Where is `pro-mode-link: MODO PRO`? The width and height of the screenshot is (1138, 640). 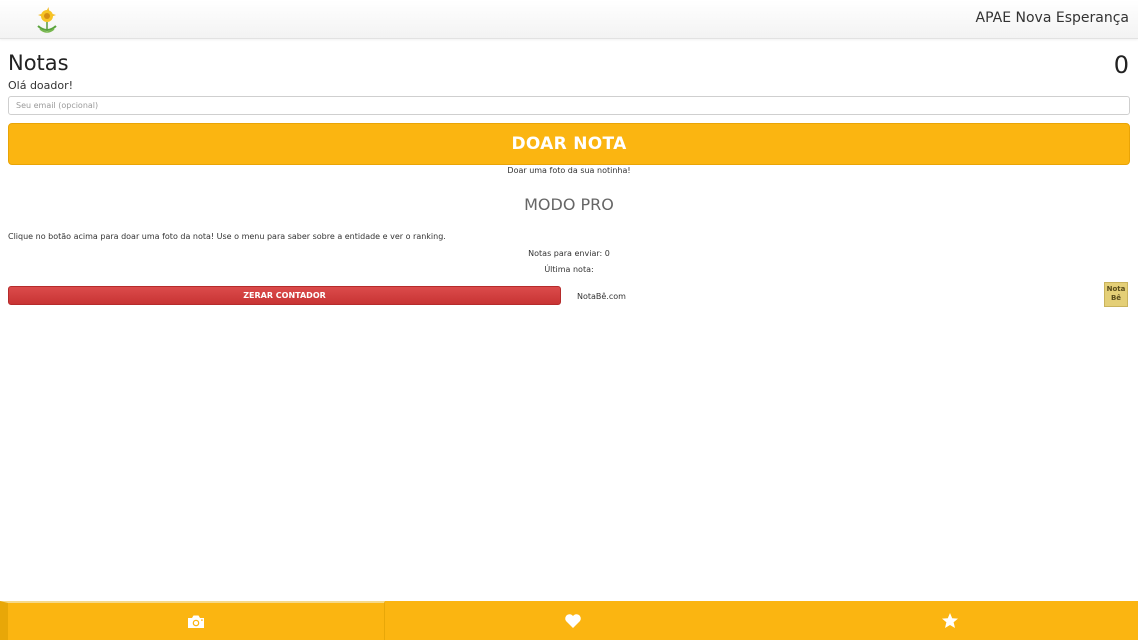 pro-mode-link: MODO PRO is located at coordinates (569, 204).